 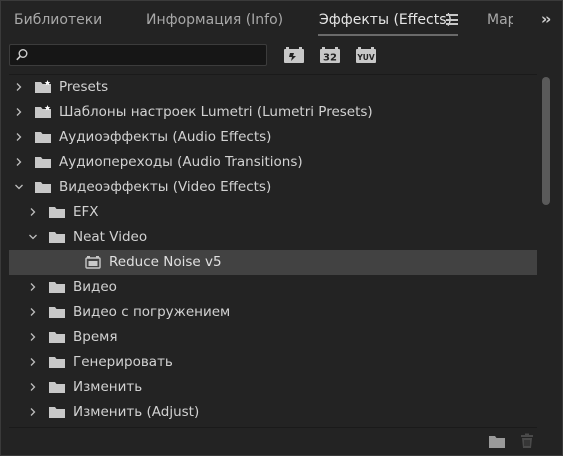 I want to click on tree-item-folder: EFX, so click(x=273, y=212).